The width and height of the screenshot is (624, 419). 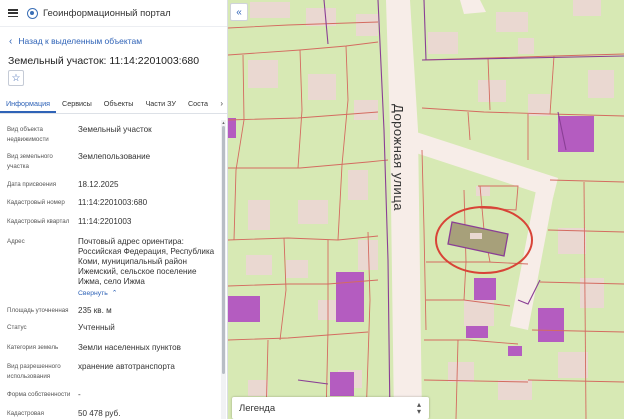 I want to click on tab-parcel-parts: Части ЗУ, so click(x=160, y=104).